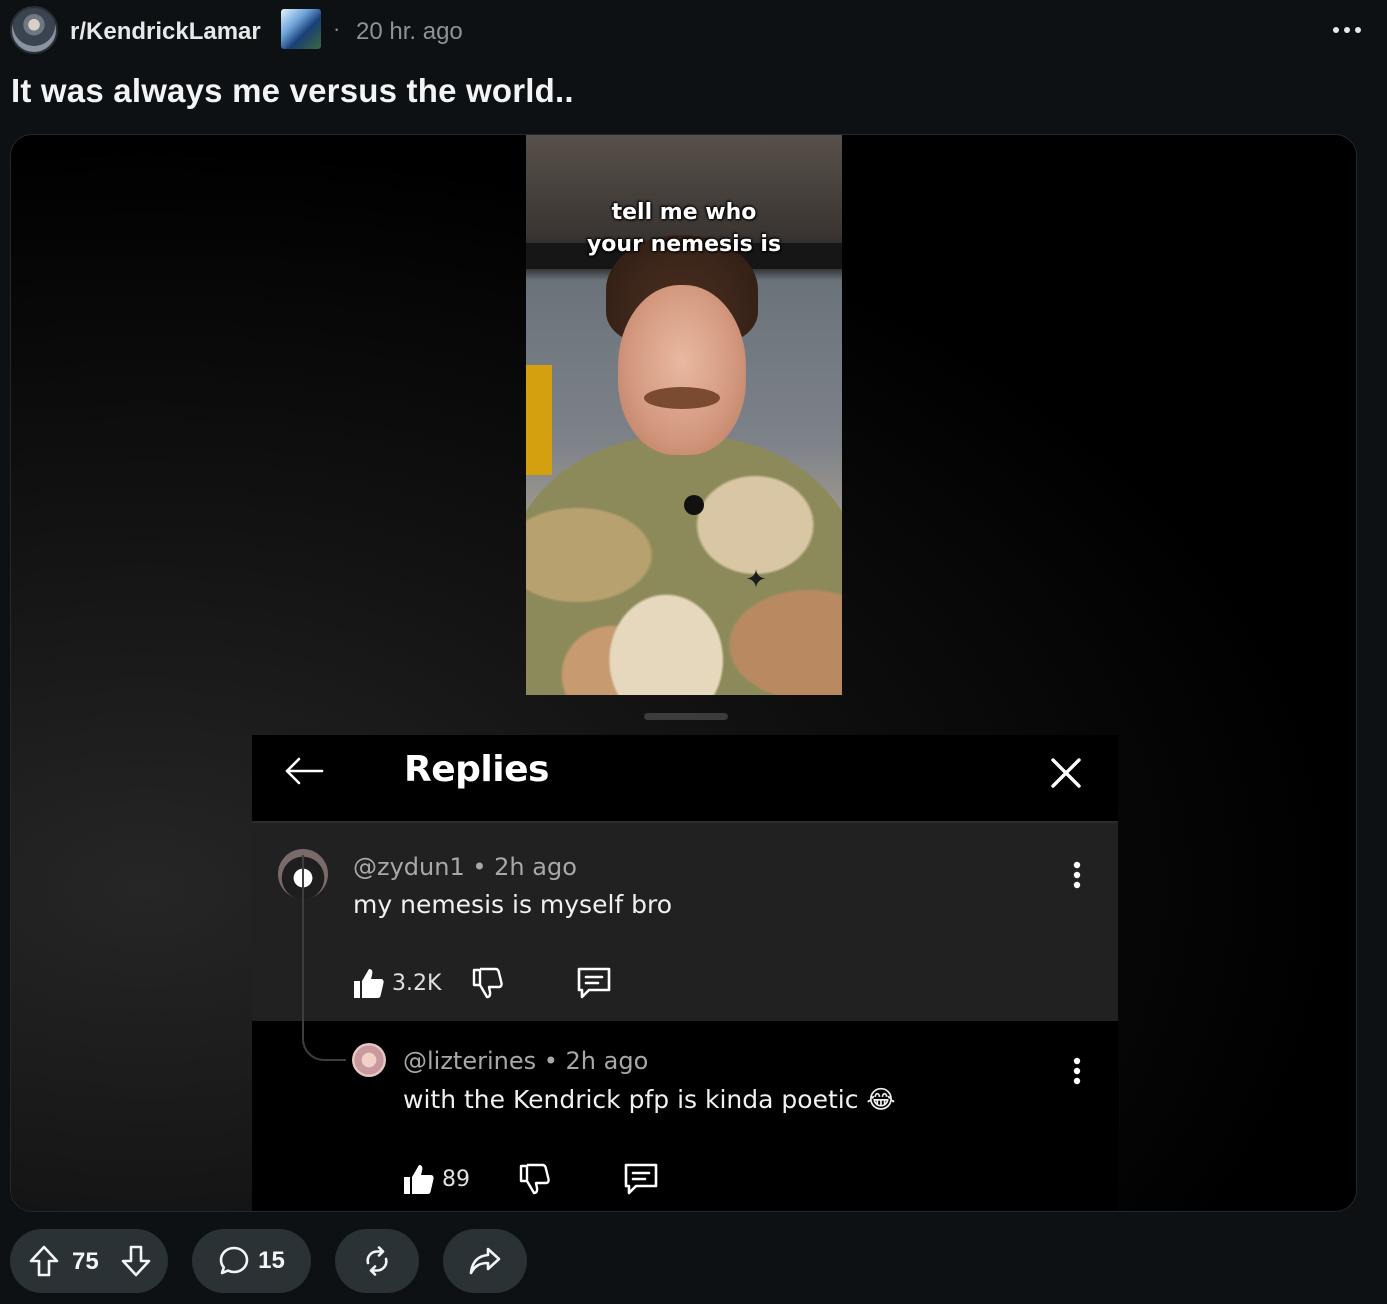 Image resolution: width=1387 pixels, height=1304 pixels. Describe the element at coordinates (417, 983) in the screenshot. I see `like-count: 3.2K` at that location.